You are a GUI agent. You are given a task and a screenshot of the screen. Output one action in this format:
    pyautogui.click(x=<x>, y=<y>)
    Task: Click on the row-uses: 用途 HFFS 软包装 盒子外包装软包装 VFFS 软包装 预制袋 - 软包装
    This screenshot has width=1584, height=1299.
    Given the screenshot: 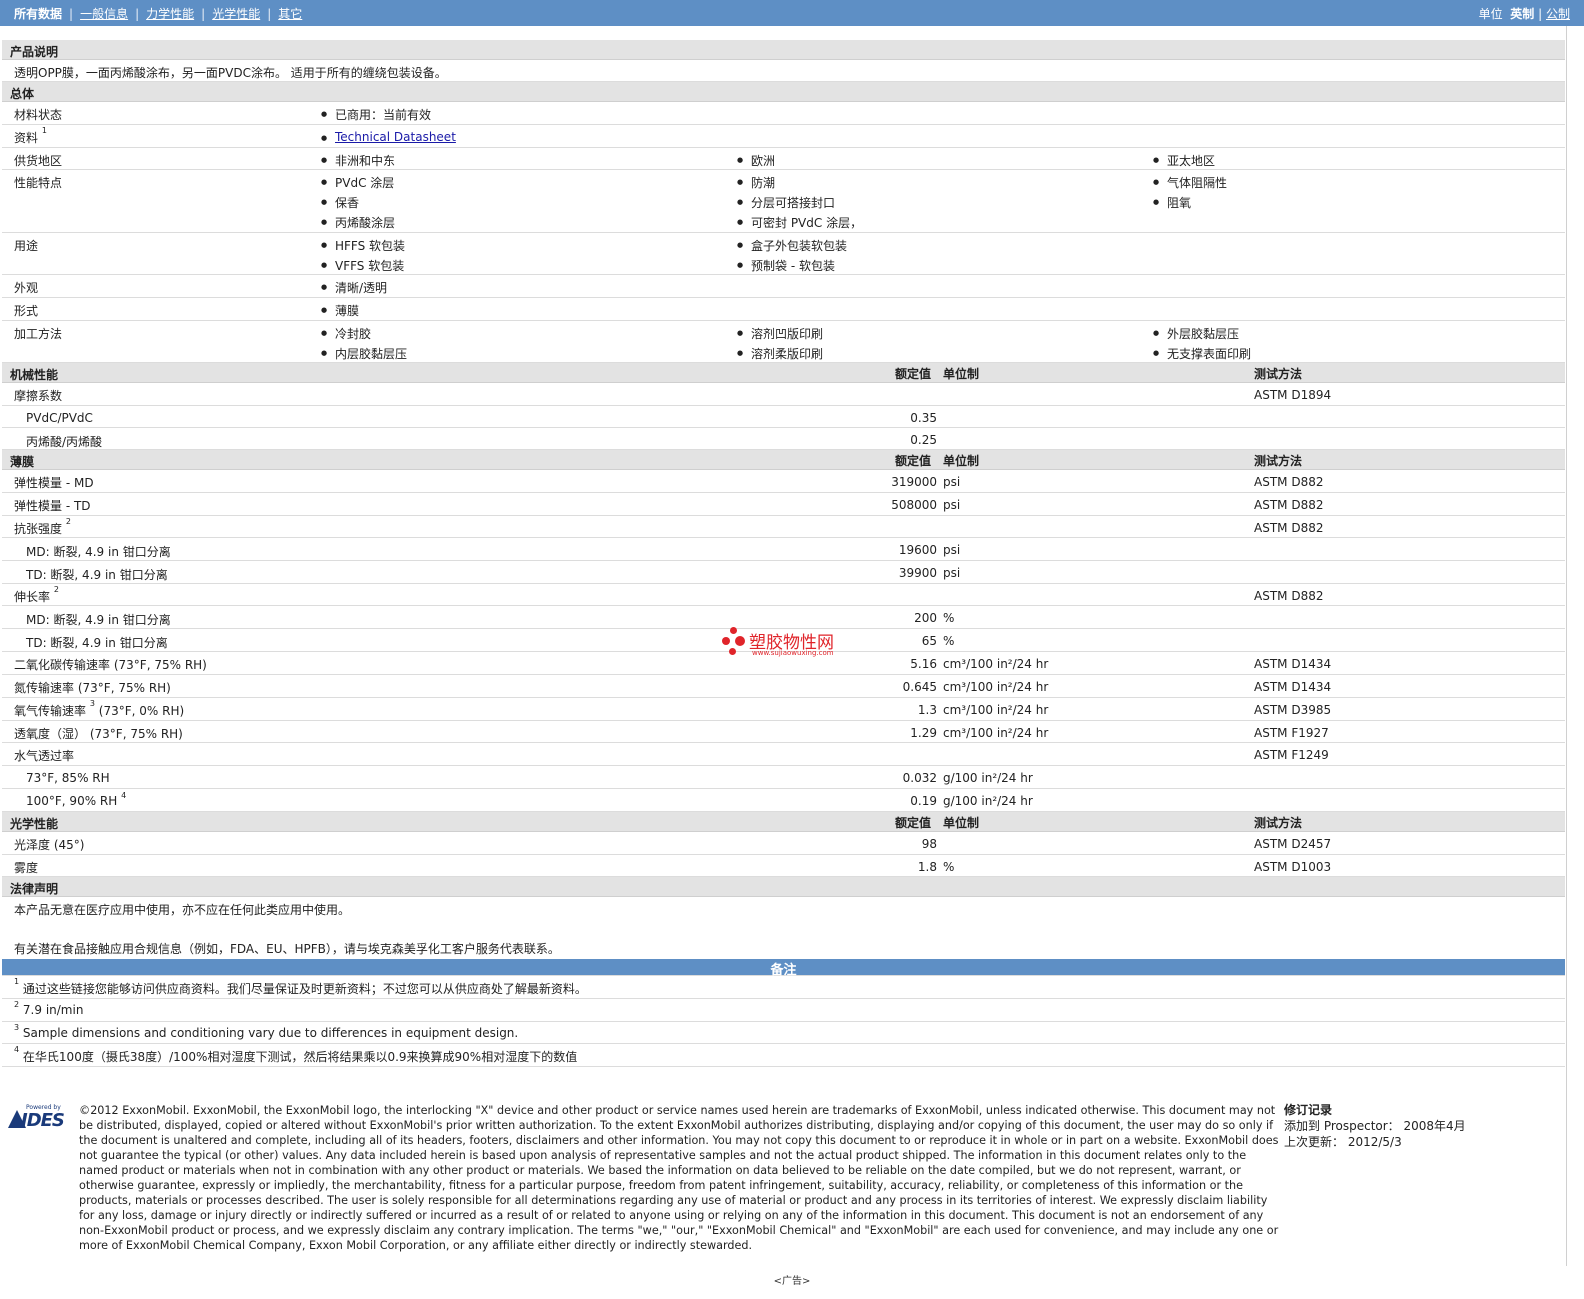 What is the action you would take?
    pyautogui.click(x=783, y=254)
    